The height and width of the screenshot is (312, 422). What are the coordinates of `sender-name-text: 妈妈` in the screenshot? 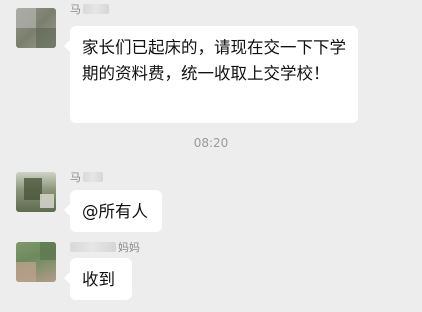 It's located at (129, 247).